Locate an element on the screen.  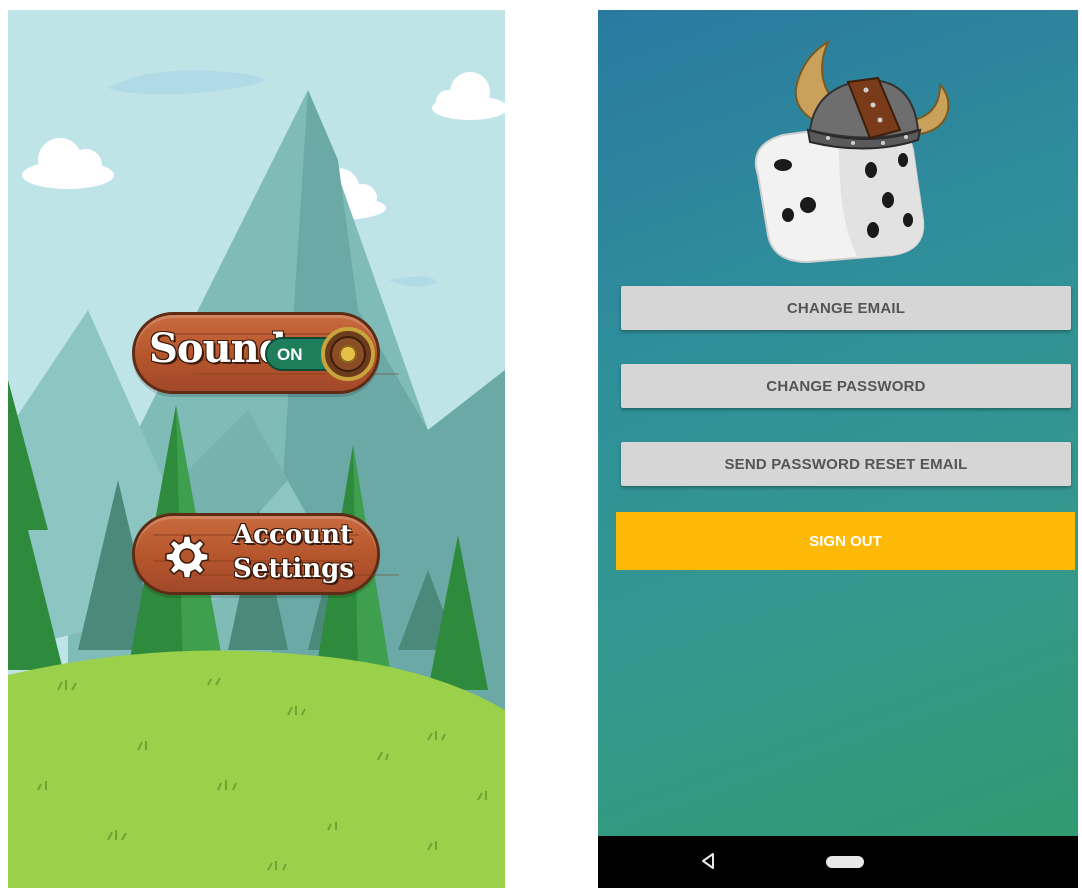
account-label-line1: Account is located at coordinates (292, 535).